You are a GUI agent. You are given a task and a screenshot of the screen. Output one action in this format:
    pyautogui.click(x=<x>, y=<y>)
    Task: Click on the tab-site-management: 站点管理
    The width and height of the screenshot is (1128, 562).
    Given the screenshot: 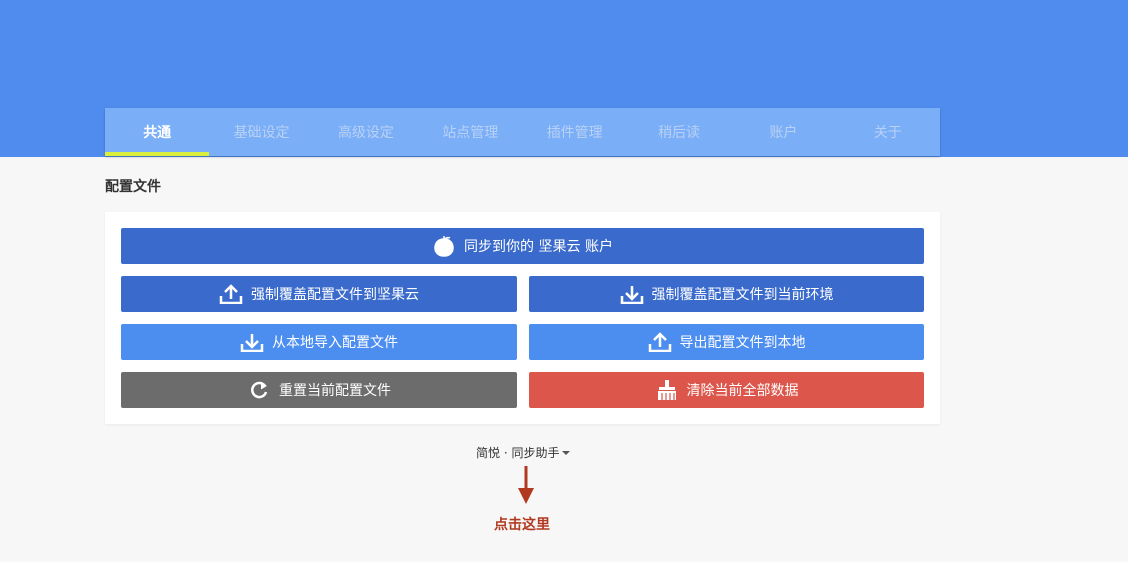 What is the action you would take?
    pyautogui.click(x=470, y=132)
    